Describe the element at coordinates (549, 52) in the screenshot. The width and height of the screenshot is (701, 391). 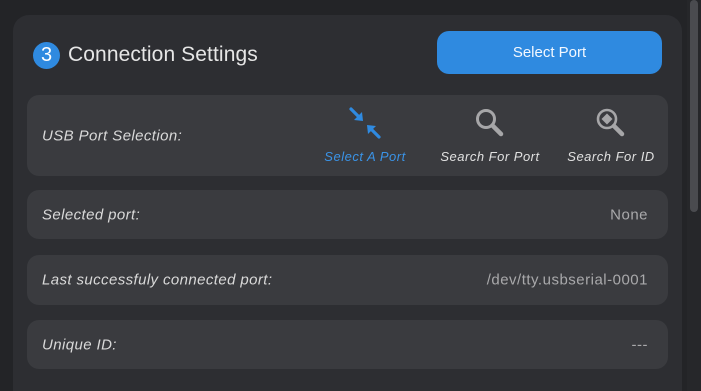
I see `select-port-button: Select Port` at that location.